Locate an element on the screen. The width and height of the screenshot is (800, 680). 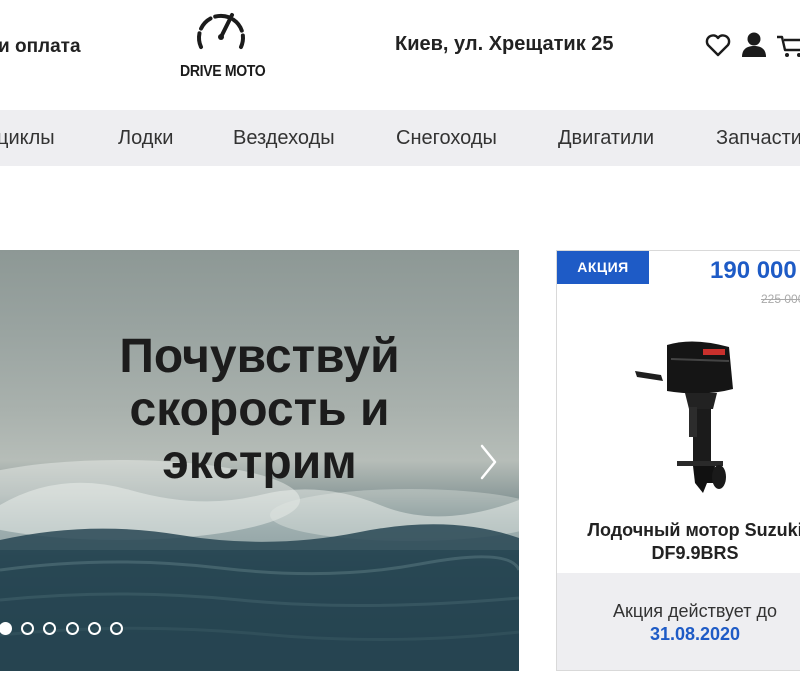
product-price: 190 000 is located at coordinates (753, 270).